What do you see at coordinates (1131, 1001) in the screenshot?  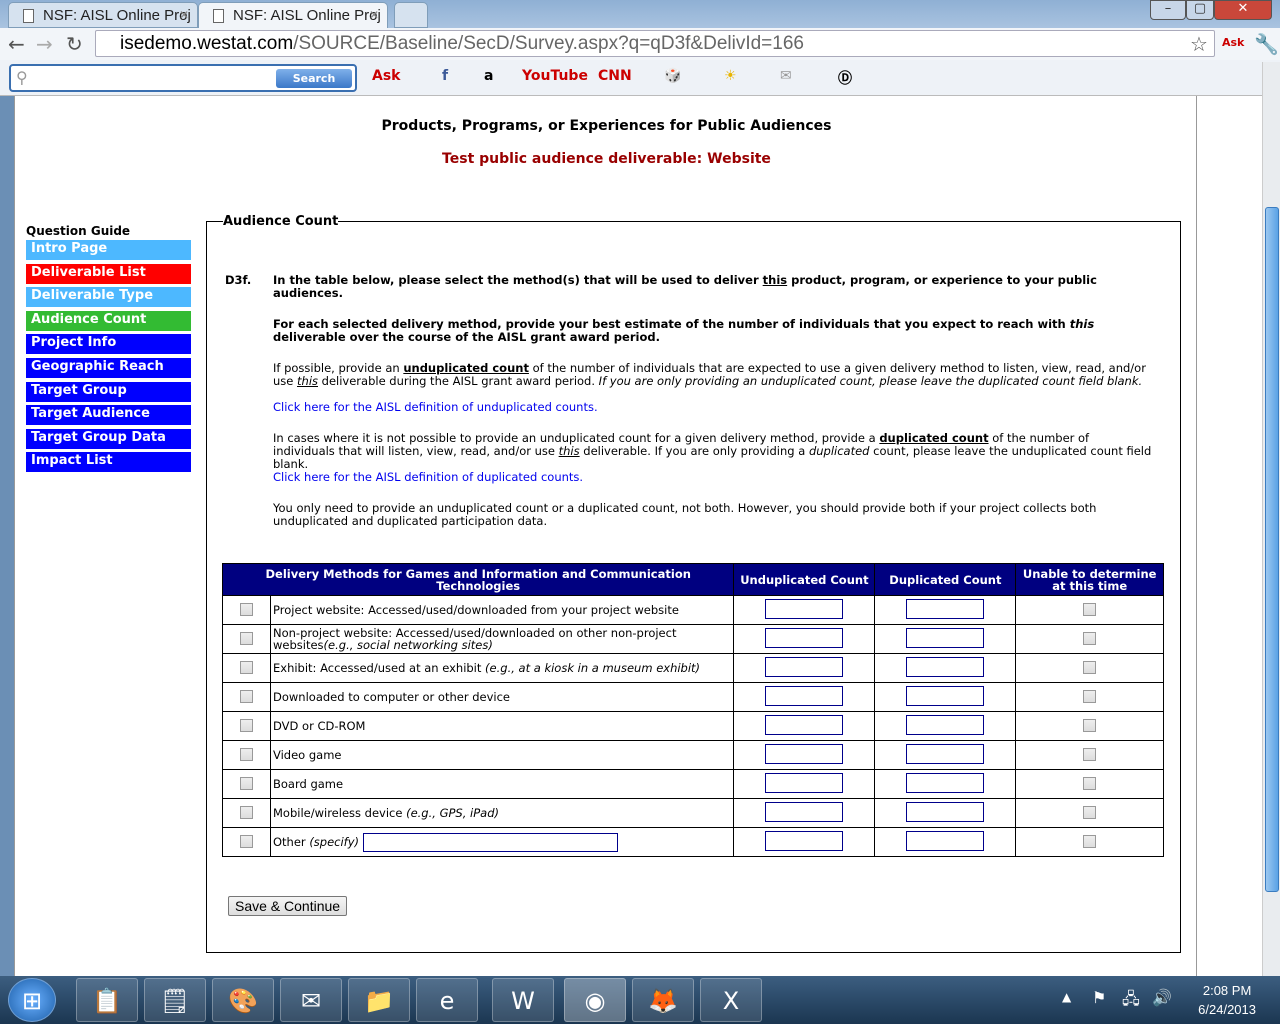 I see `network-icon: 🖧` at bounding box center [1131, 1001].